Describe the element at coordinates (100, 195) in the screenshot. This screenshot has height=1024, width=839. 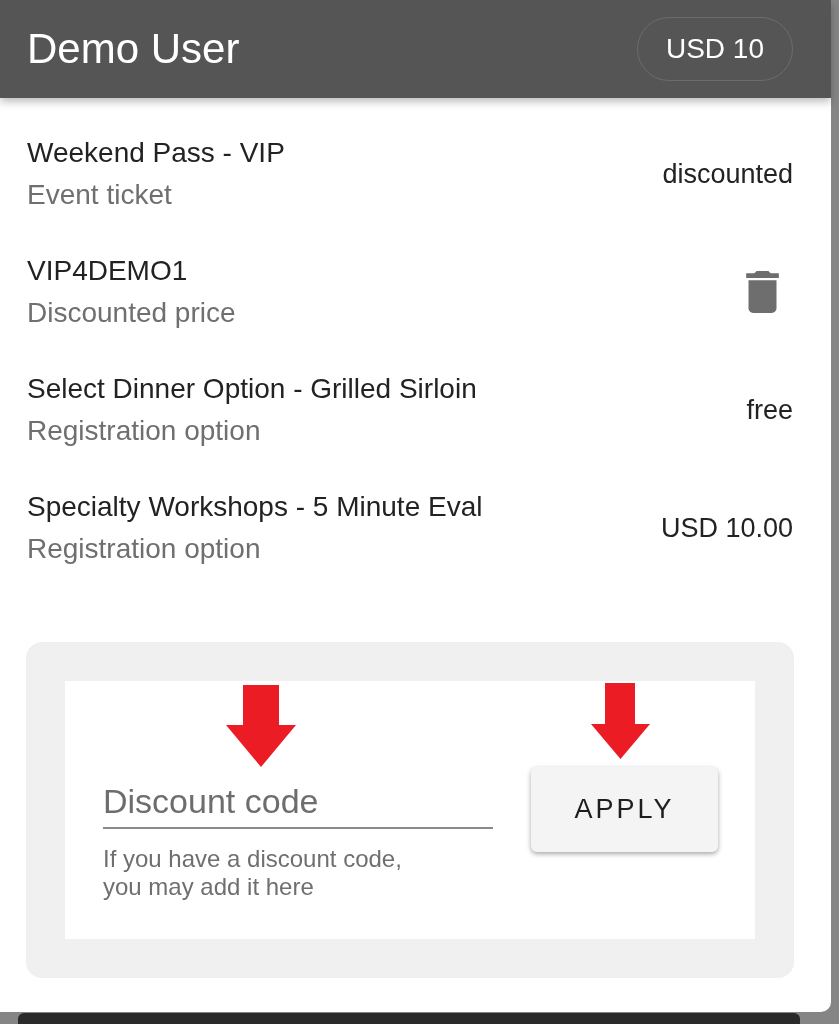
I see `item-subtitle: Event ticket` at that location.